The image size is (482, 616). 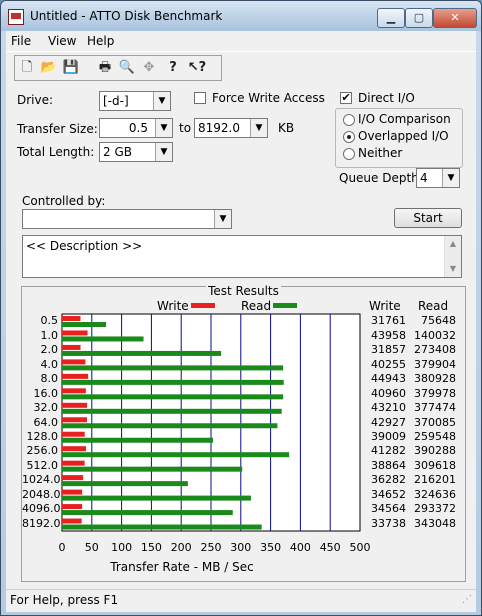 I want to click on read-value: 390288, so click(x=435, y=451).